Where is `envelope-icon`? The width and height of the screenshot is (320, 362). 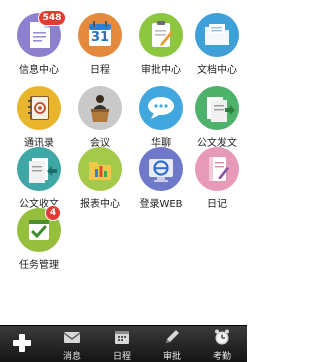 envelope-icon is located at coordinates (72, 337).